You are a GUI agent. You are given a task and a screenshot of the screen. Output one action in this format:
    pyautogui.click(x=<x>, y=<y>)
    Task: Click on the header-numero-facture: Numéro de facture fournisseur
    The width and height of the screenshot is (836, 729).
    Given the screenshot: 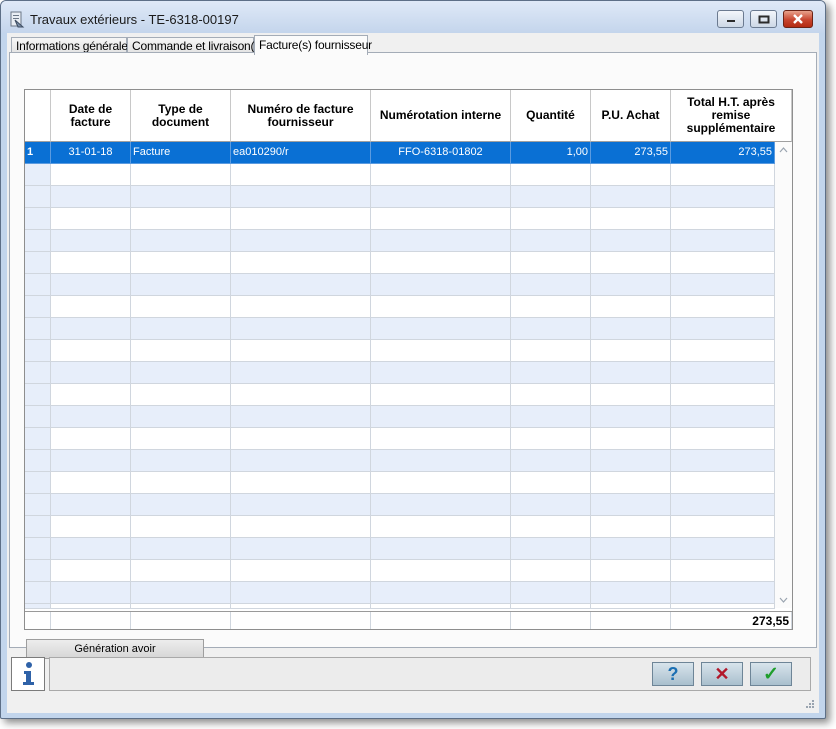 What is the action you would take?
    pyautogui.click(x=301, y=116)
    